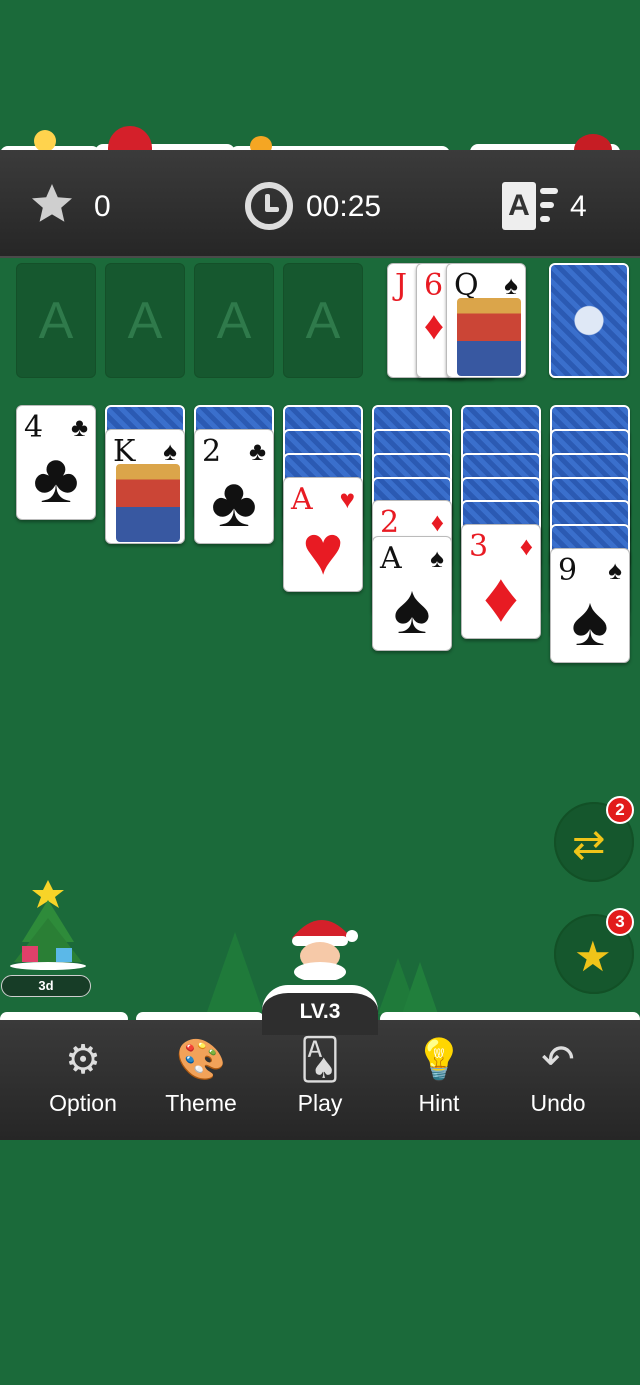 The width and height of the screenshot is (640, 1385). What do you see at coordinates (48, 925) in the screenshot?
I see `christmas-event-icon` at bounding box center [48, 925].